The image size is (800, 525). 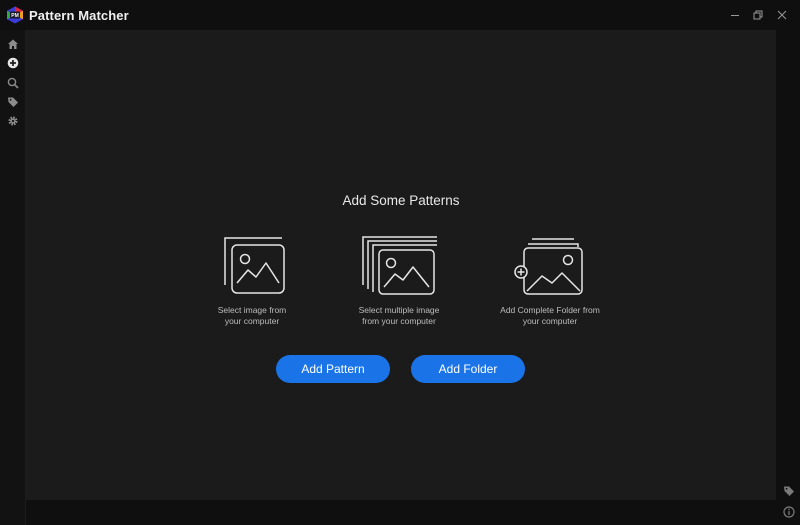 What do you see at coordinates (401, 512) in the screenshot?
I see `status-strip` at bounding box center [401, 512].